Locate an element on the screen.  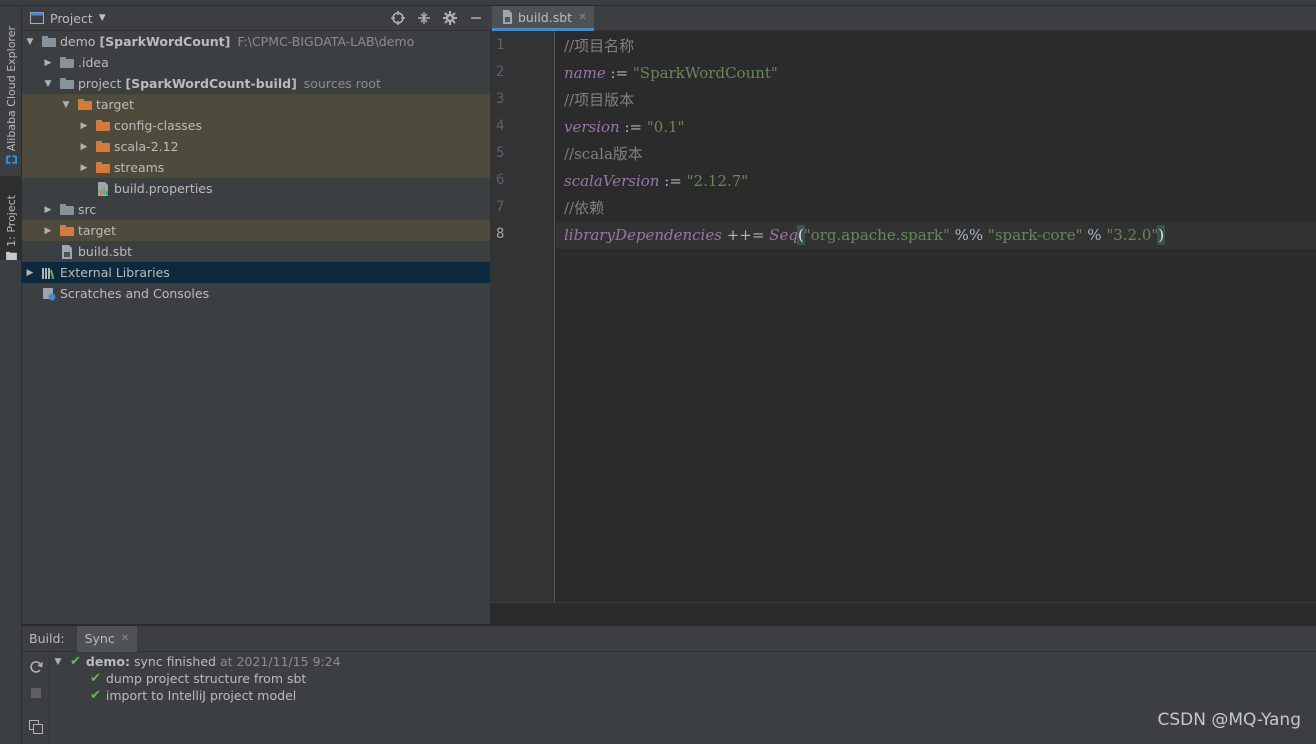
tree-item-target: ▶ target is located at coordinates (256, 230).